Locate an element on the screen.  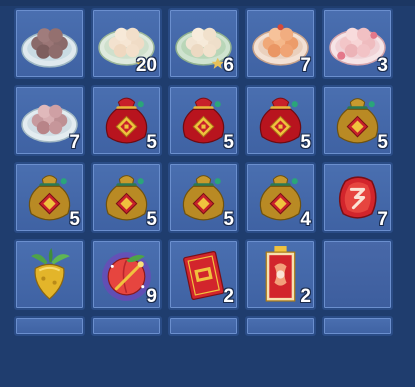
golden-radish-icon is located at coordinates (49, 274).